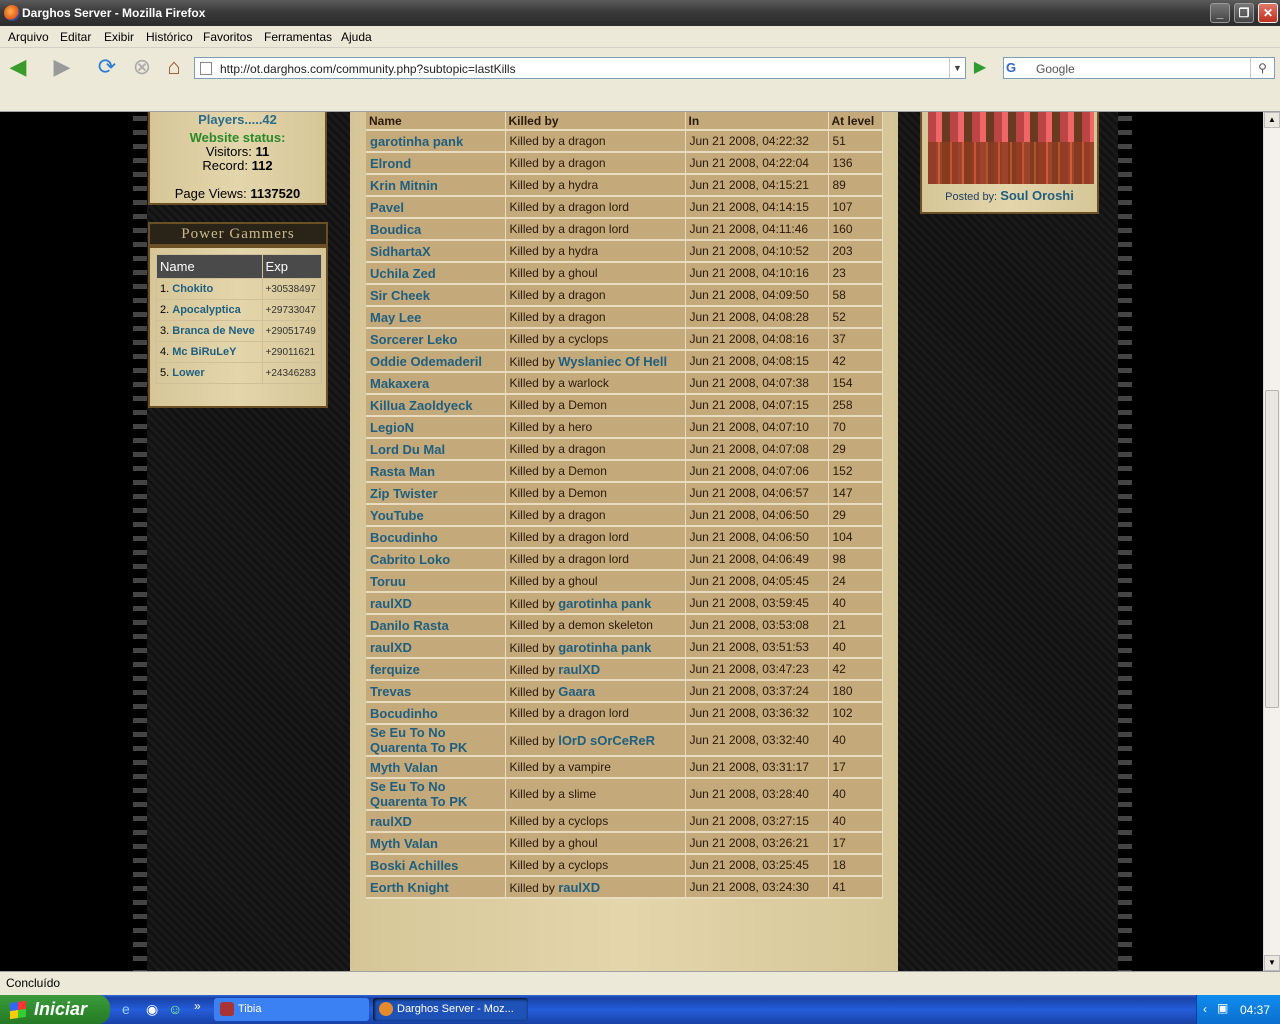  I want to click on menu-editar: Editar, so click(75, 37).